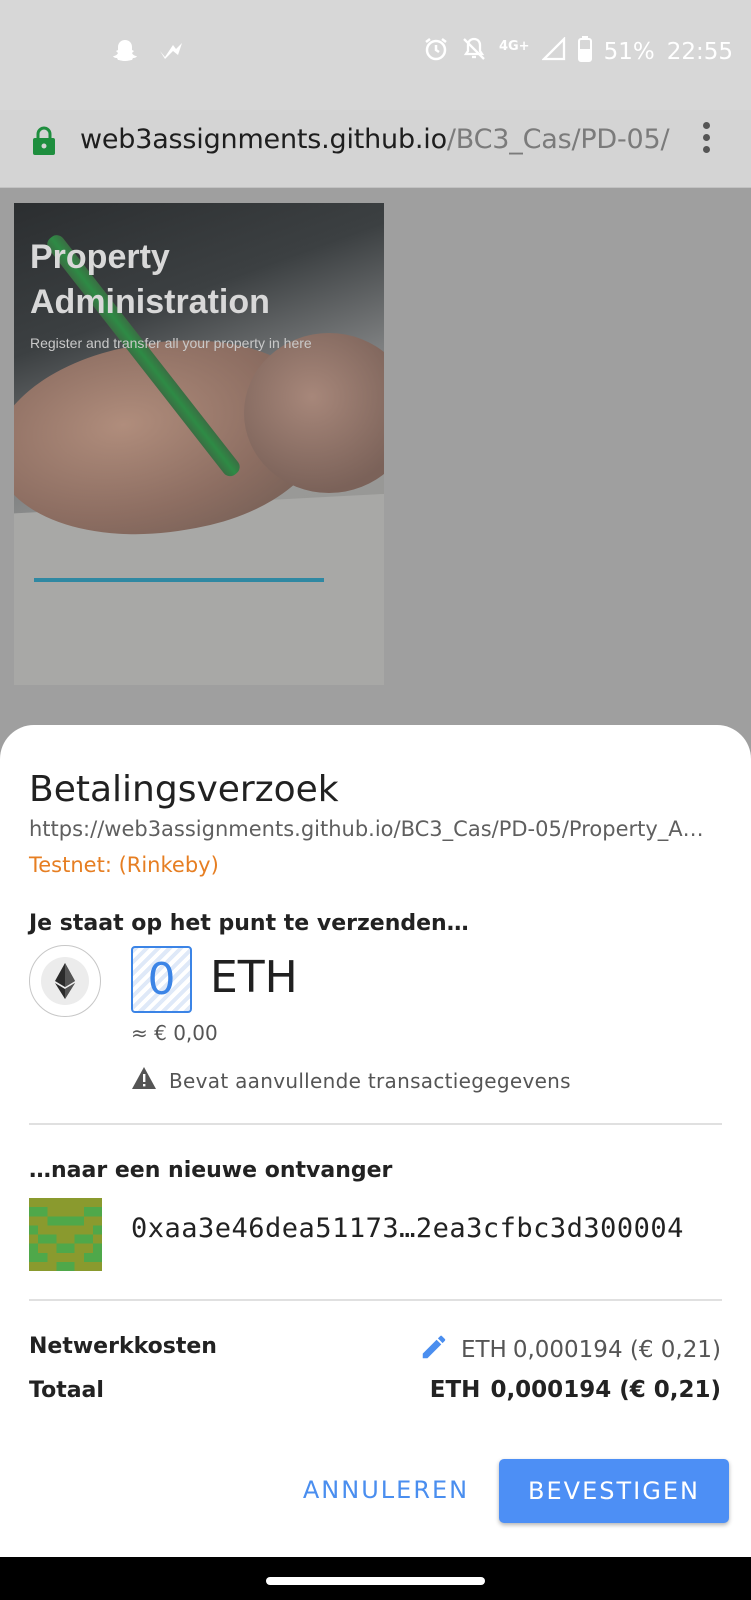 This screenshot has height=1600, width=751. Describe the element at coordinates (474, 52) in the screenshot. I see `notifications-off-icon` at that location.